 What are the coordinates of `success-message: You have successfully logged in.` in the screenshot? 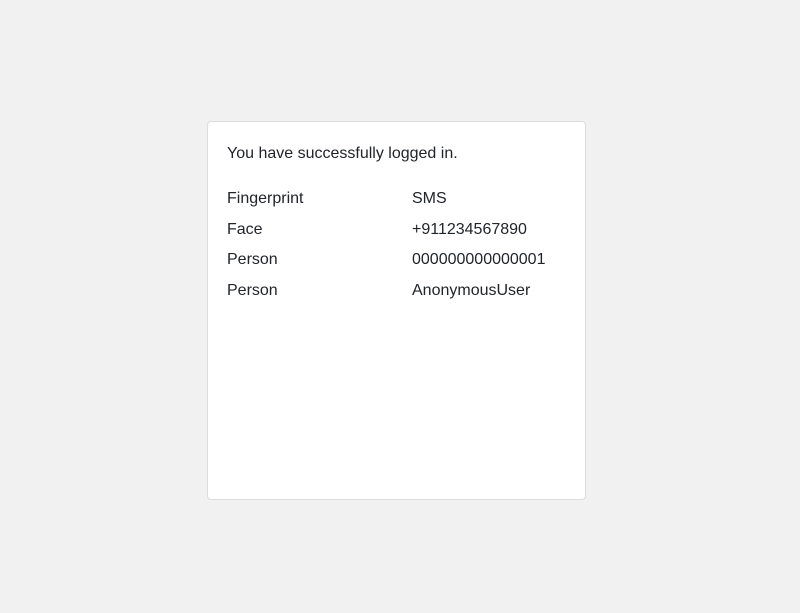 It's located at (342, 153).